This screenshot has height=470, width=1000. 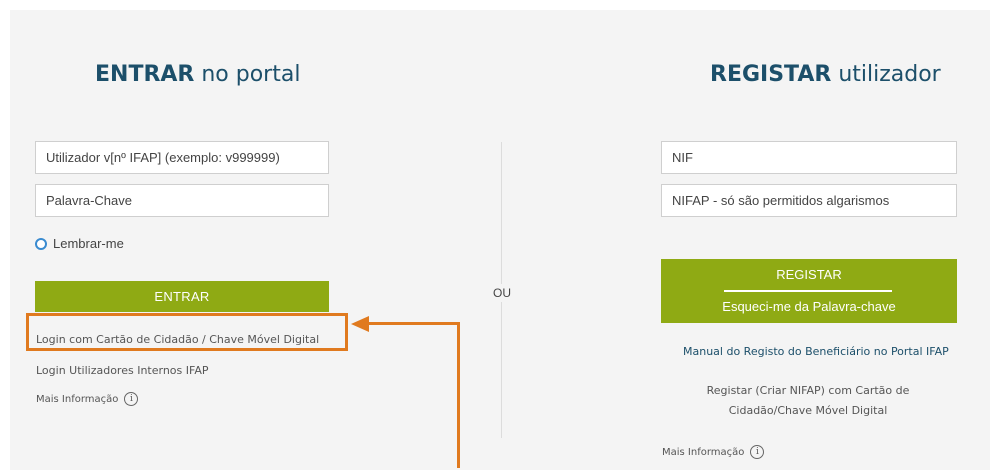 What do you see at coordinates (414, 323) in the screenshot?
I see `annotation-arrow-shaft-horizontal` at bounding box center [414, 323].